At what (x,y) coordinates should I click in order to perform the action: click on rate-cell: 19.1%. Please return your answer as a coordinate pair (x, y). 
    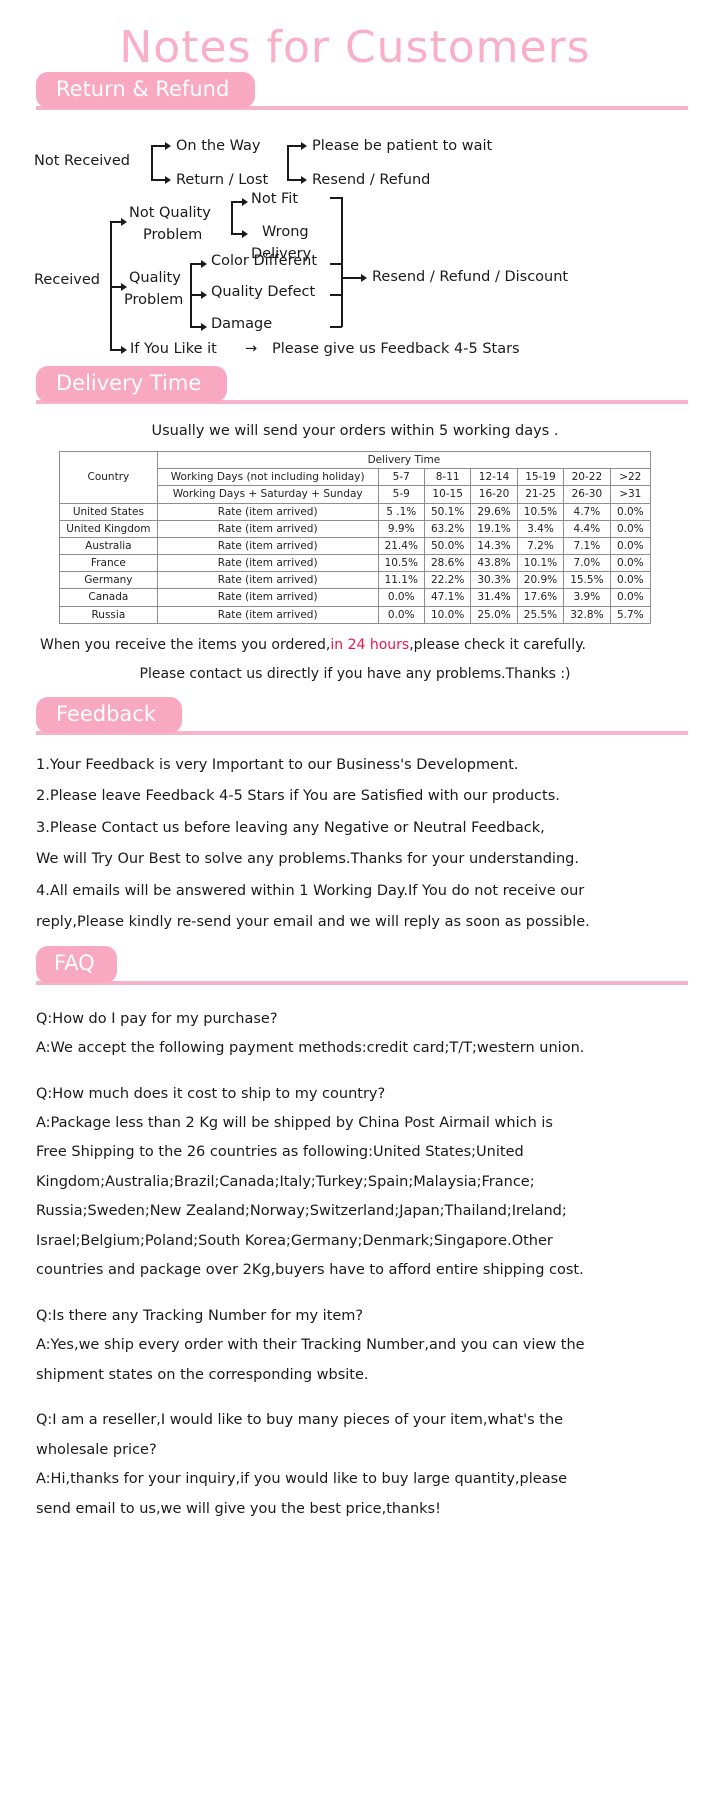
    Looking at the image, I should click on (494, 528).